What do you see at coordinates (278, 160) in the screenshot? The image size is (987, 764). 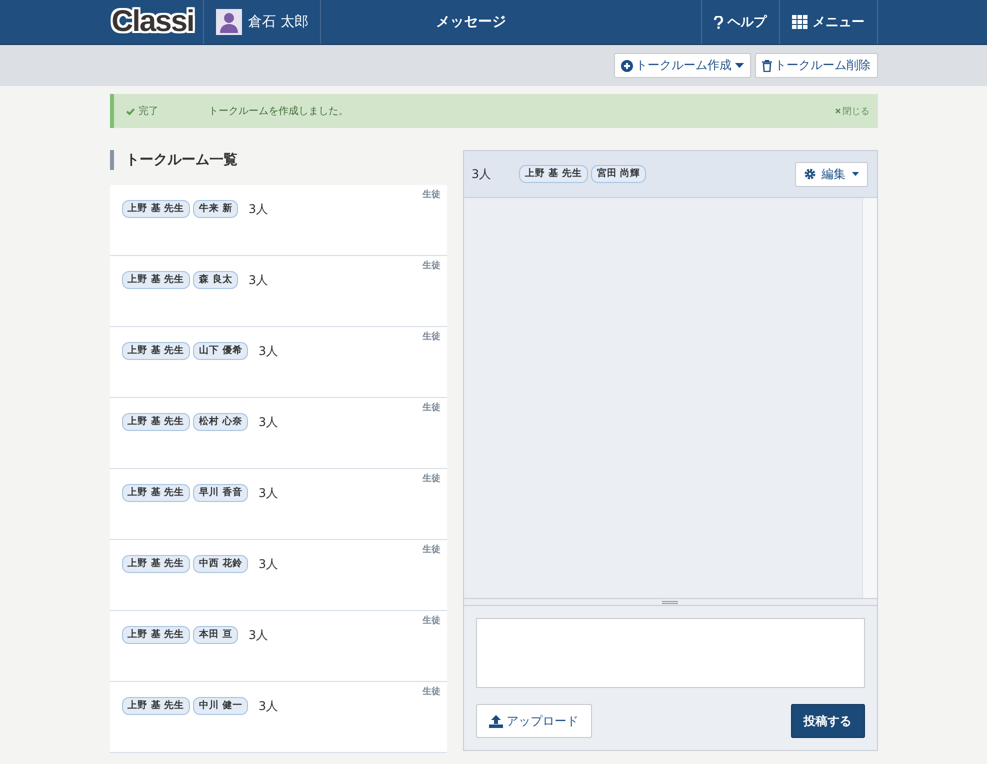 I see `section-heading: トークルーム一覧` at bounding box center [278, 160].